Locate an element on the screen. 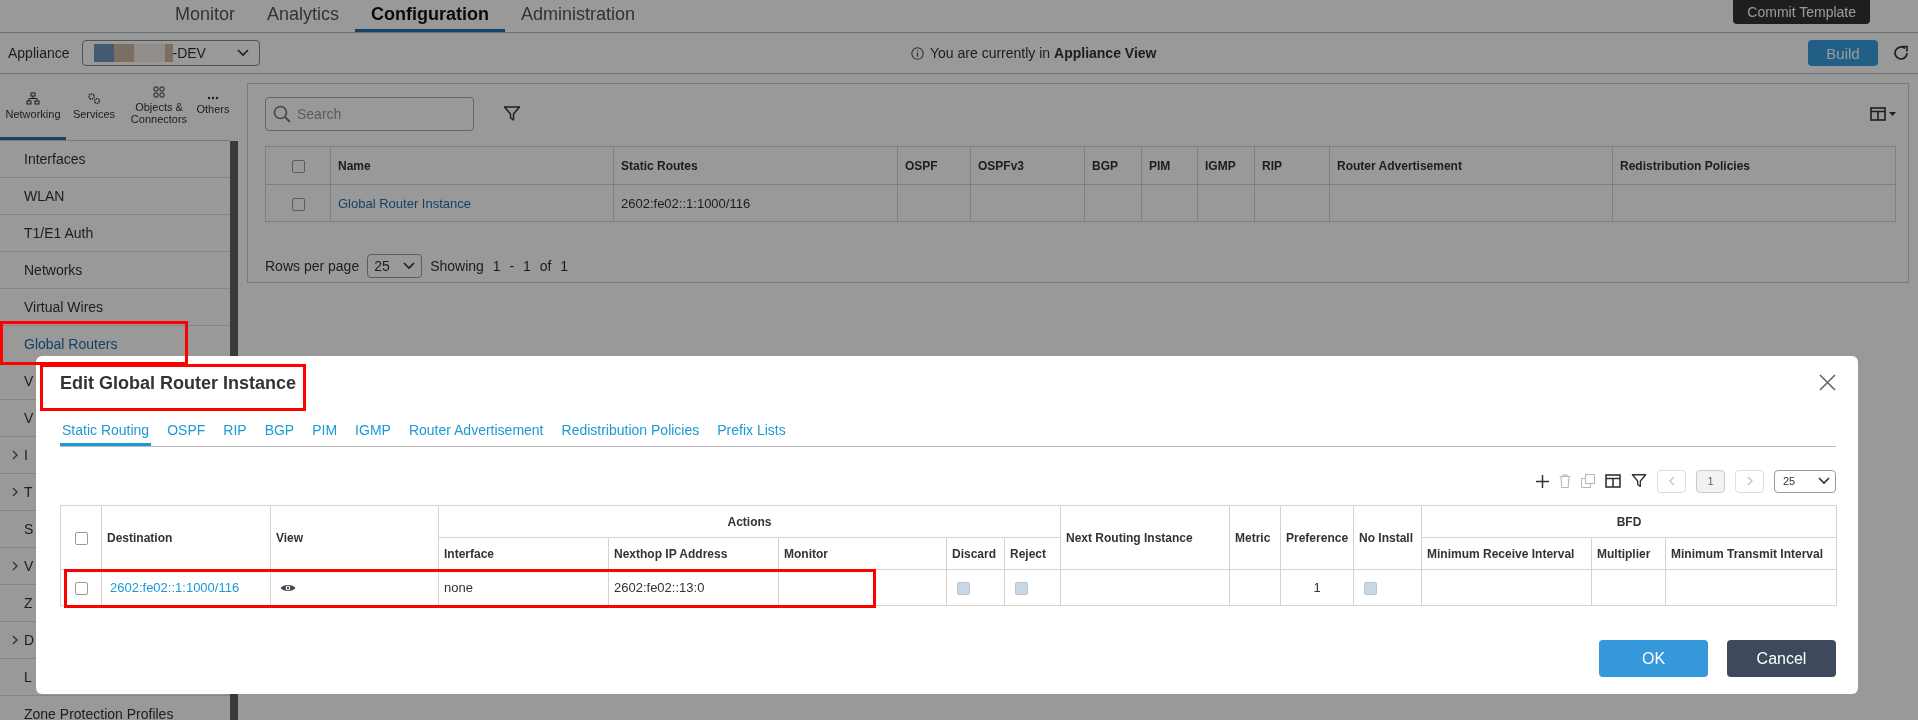 The width and height of the screenshot is (1918, 720). column-header: Multiplier is located at coordinates (1628, 553).